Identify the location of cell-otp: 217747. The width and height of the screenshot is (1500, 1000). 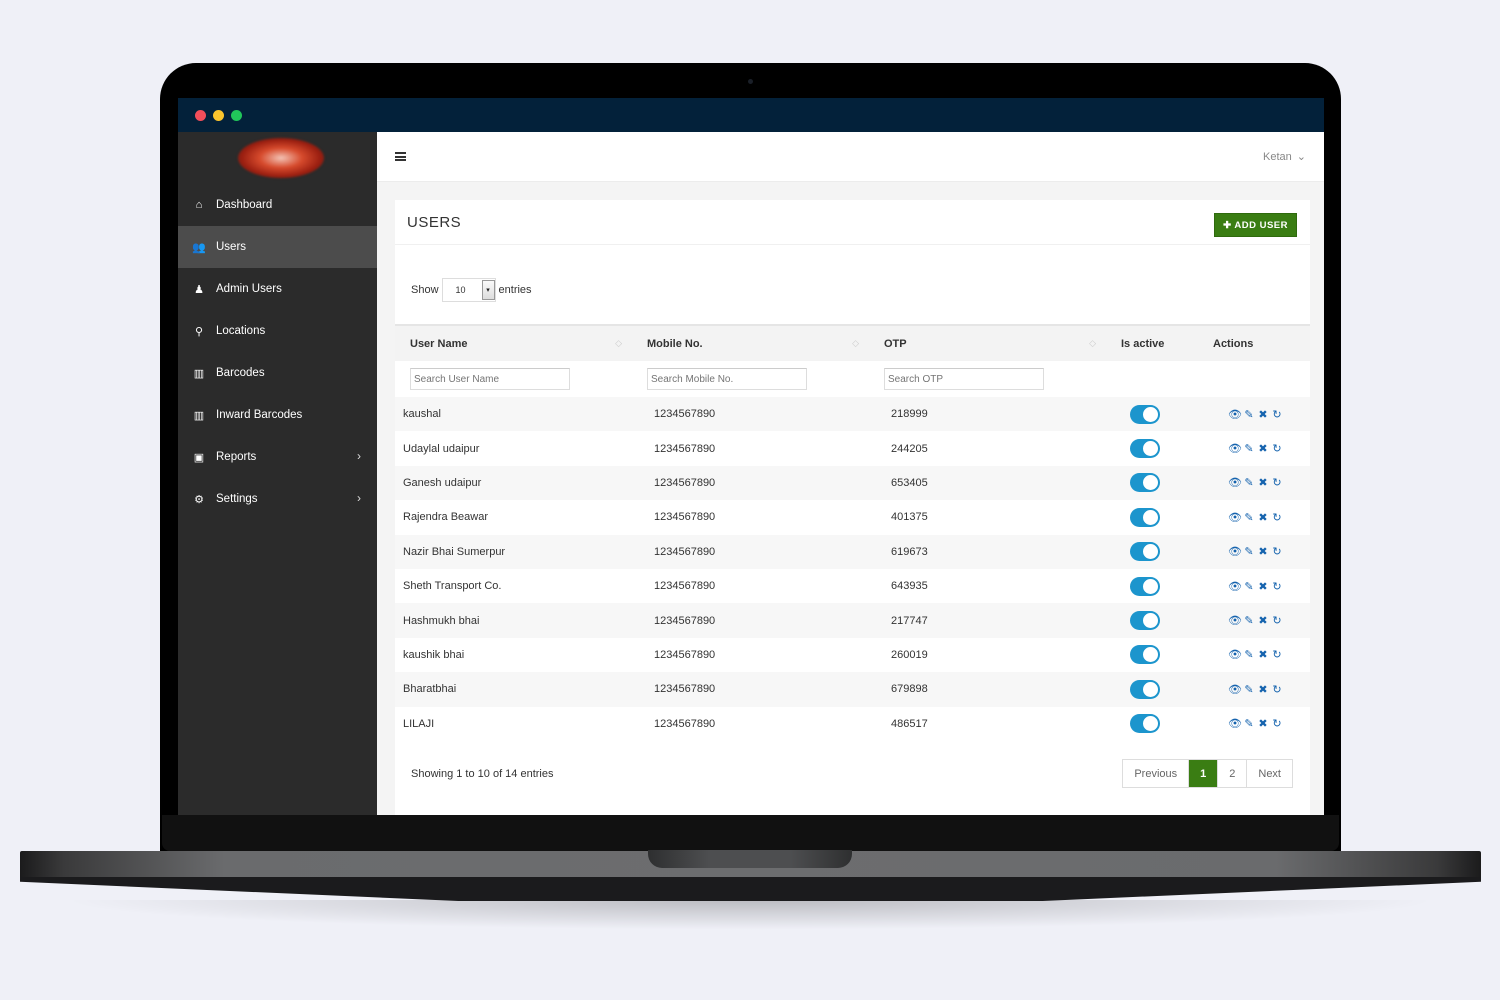
(909, 620).